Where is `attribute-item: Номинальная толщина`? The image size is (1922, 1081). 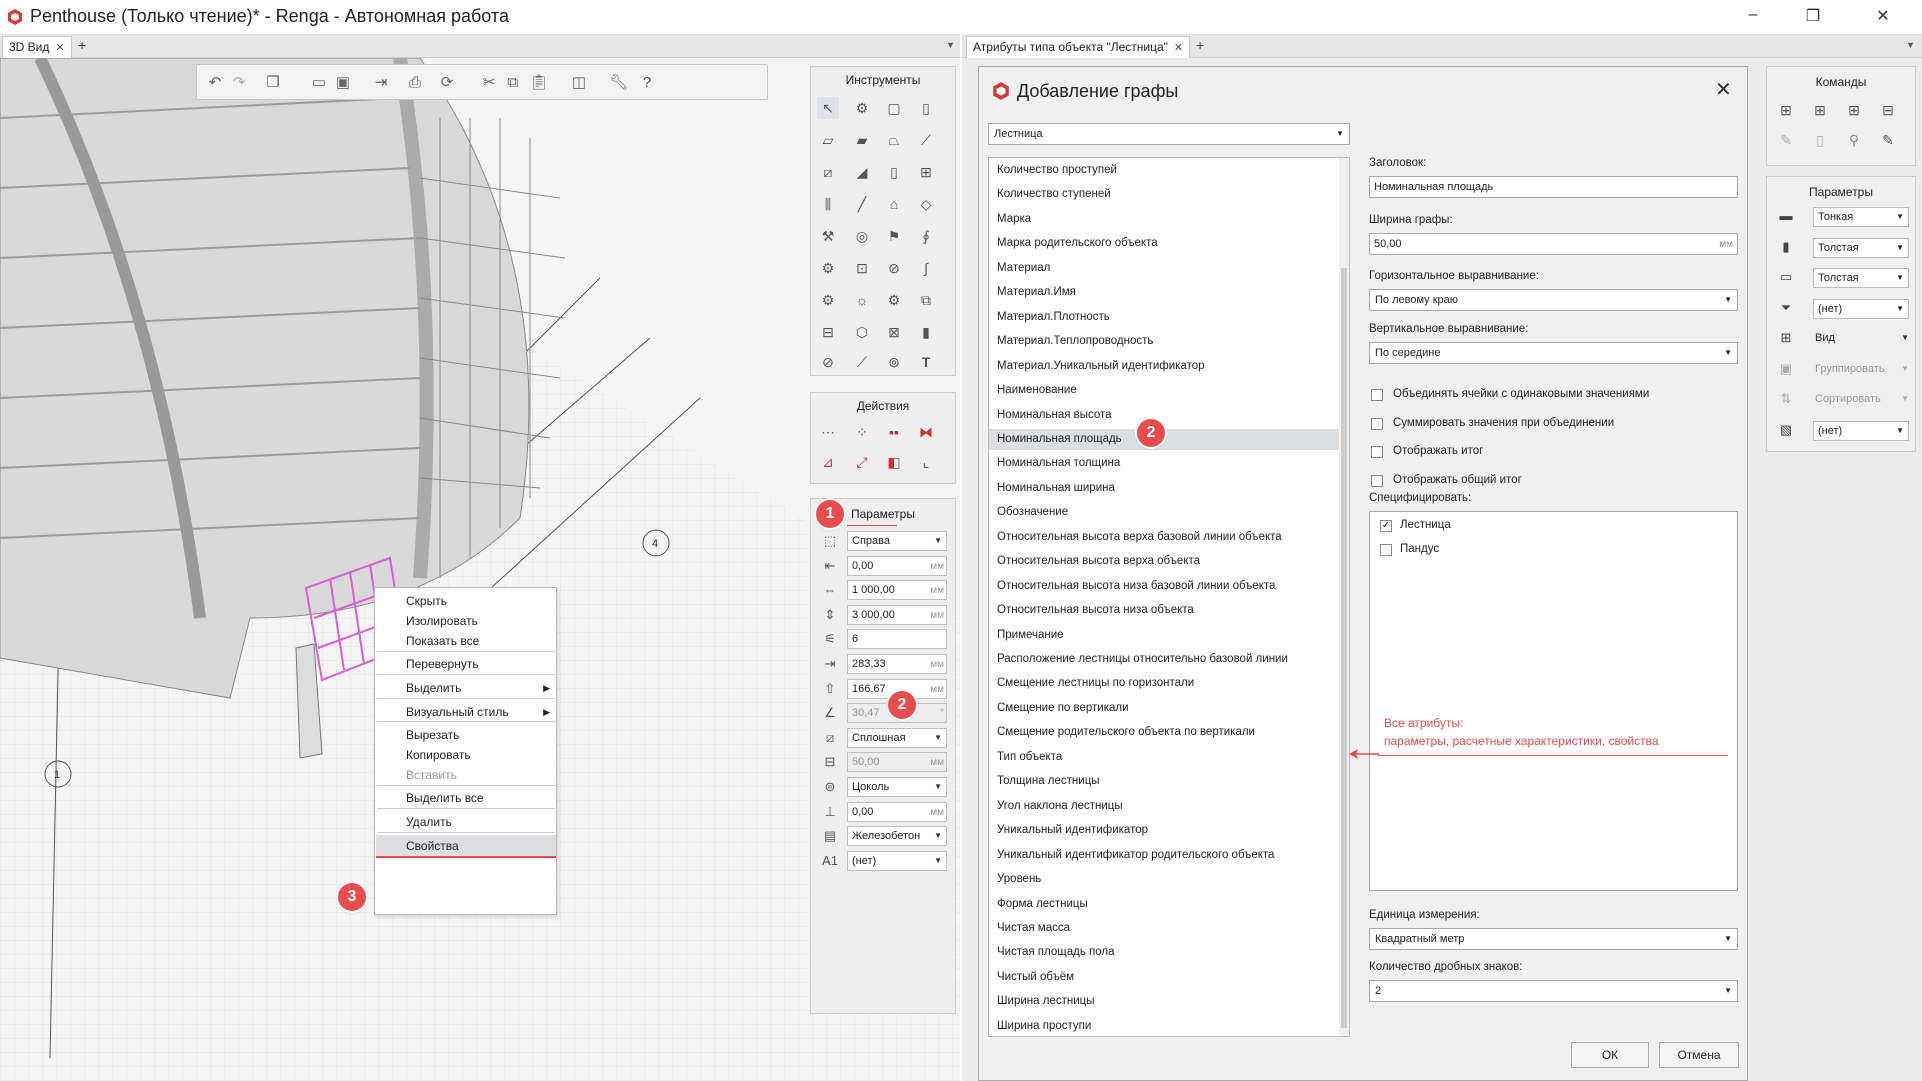
attribute-item: Номинальная толщина is located at coordinates (1164, 463).